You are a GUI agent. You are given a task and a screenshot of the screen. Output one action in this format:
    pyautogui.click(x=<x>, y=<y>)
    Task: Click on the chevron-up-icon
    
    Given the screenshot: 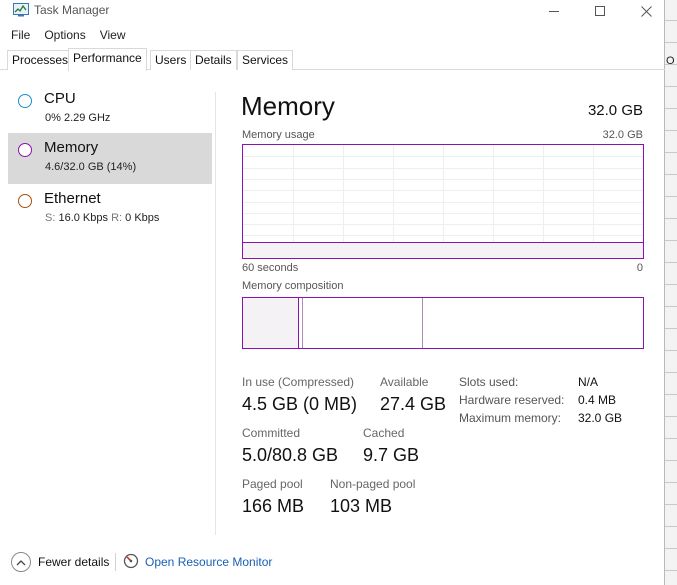 What is the action you would take?
    pyautogui.click(x=21, y=562)
    